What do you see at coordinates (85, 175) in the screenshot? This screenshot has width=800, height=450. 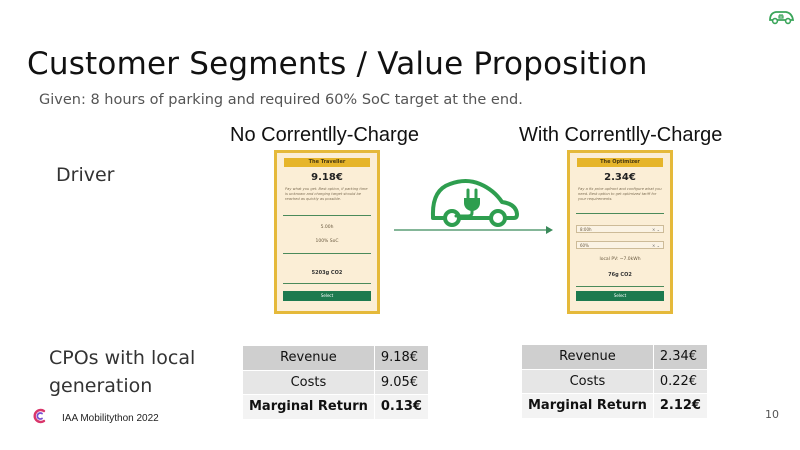 I see `row-label-driver: Driver` at bounding box center [85, 175].